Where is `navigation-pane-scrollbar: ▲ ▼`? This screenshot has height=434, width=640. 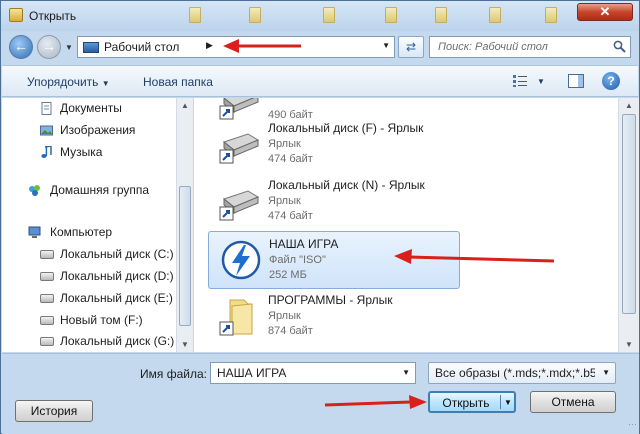
navigation-pane-scrollbar: ▲ ▼ is located at coordinates (184, 225).